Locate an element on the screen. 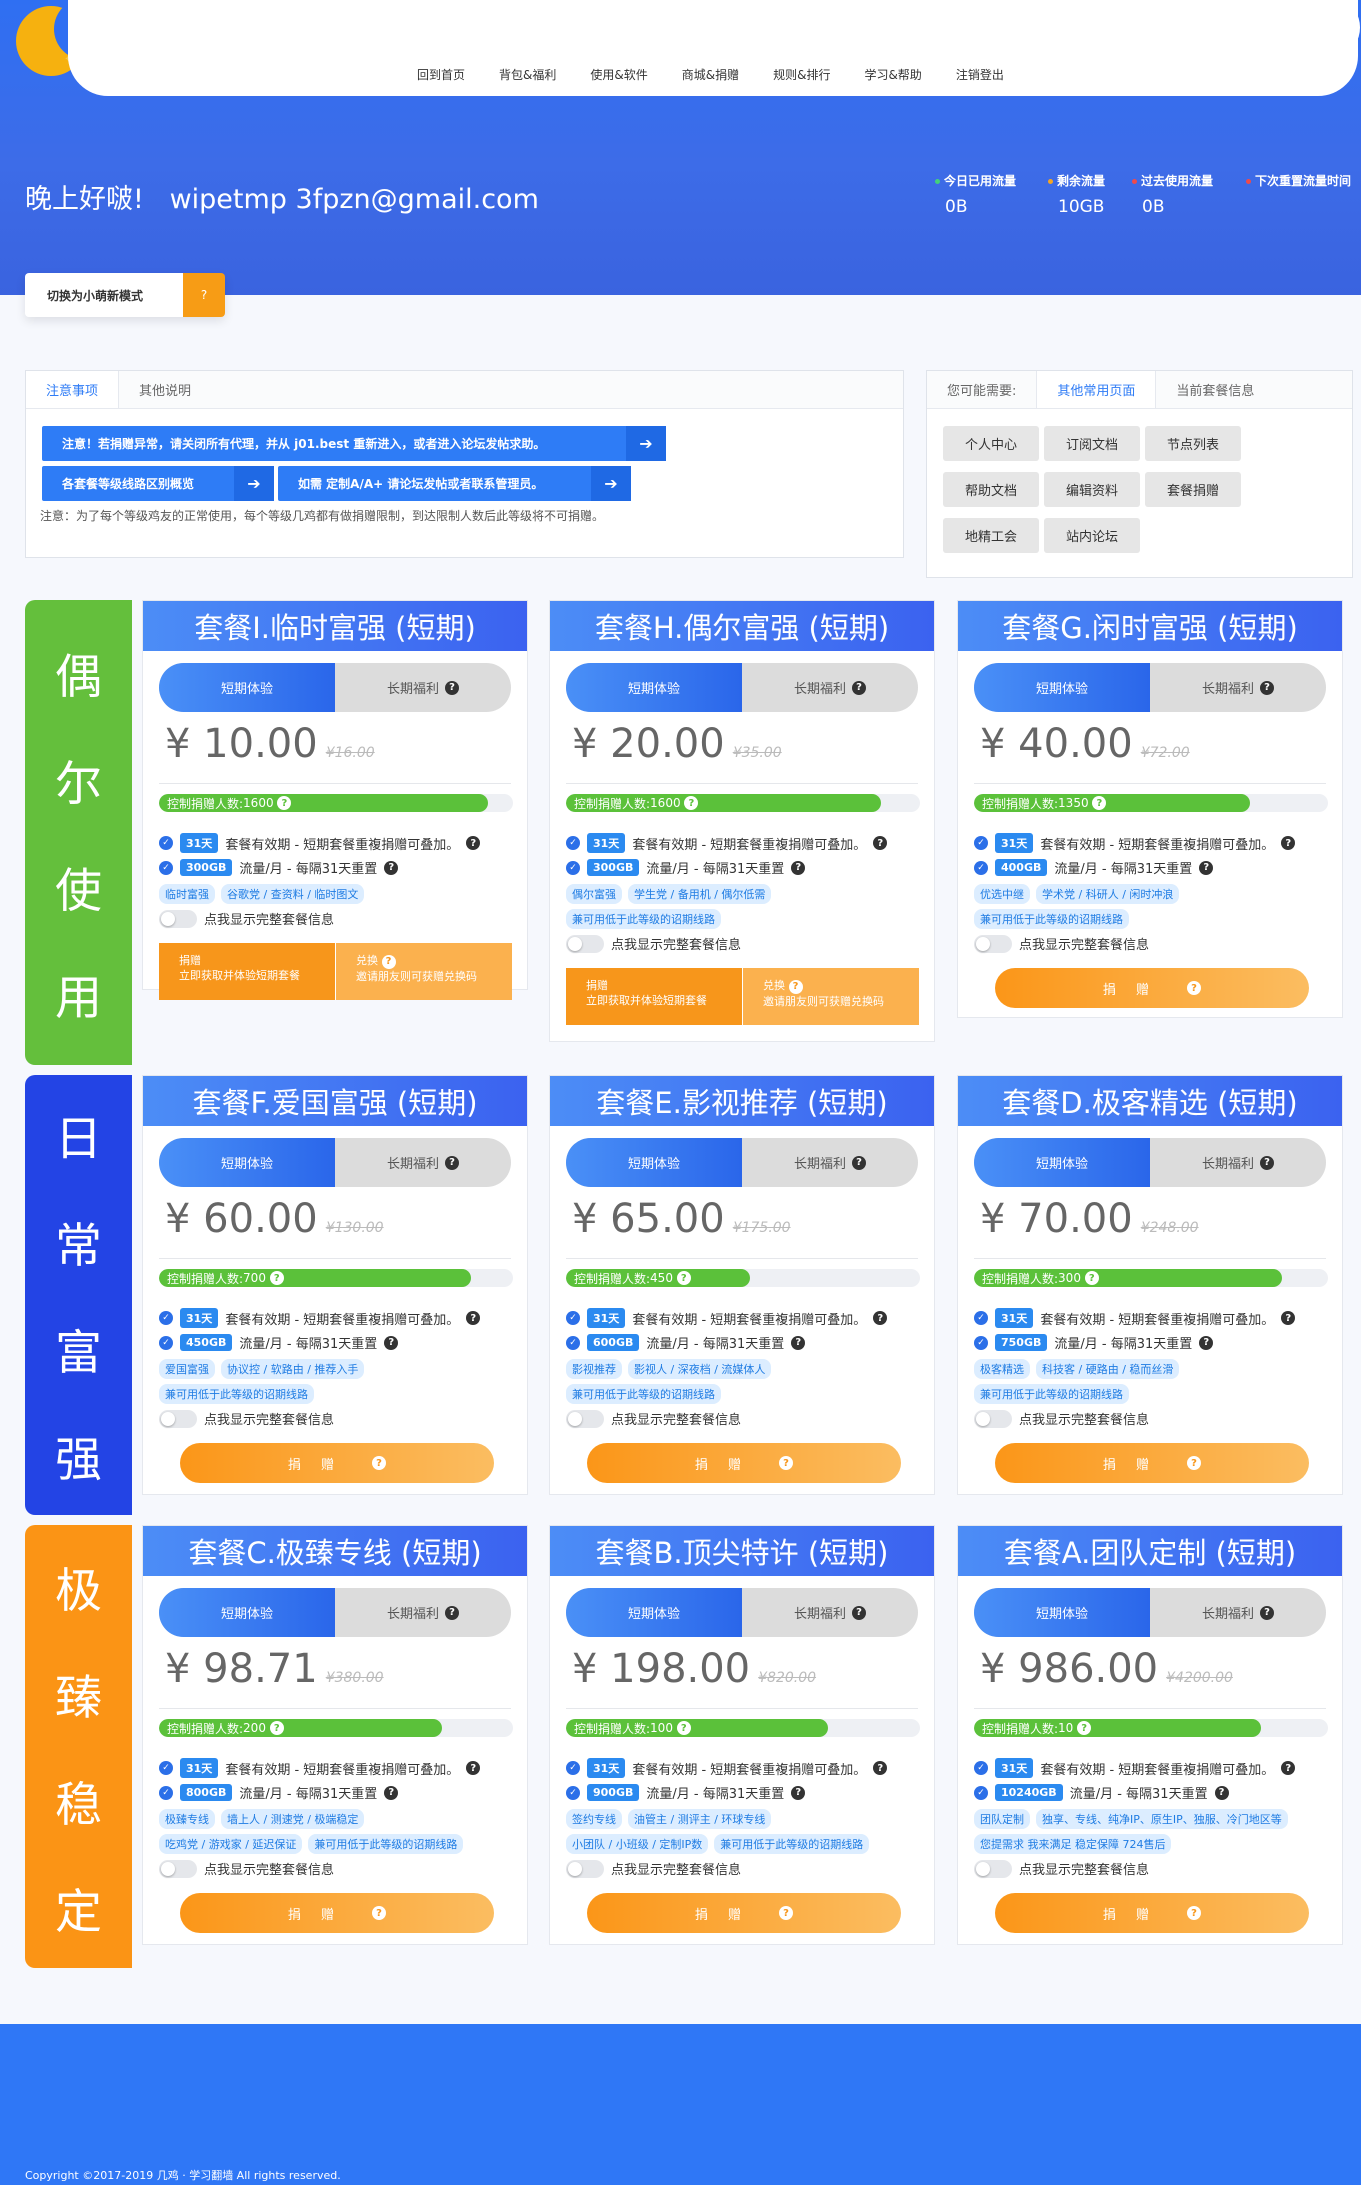  link-edit-profile: 编辑资料 is located at coordinates (1092, 489).